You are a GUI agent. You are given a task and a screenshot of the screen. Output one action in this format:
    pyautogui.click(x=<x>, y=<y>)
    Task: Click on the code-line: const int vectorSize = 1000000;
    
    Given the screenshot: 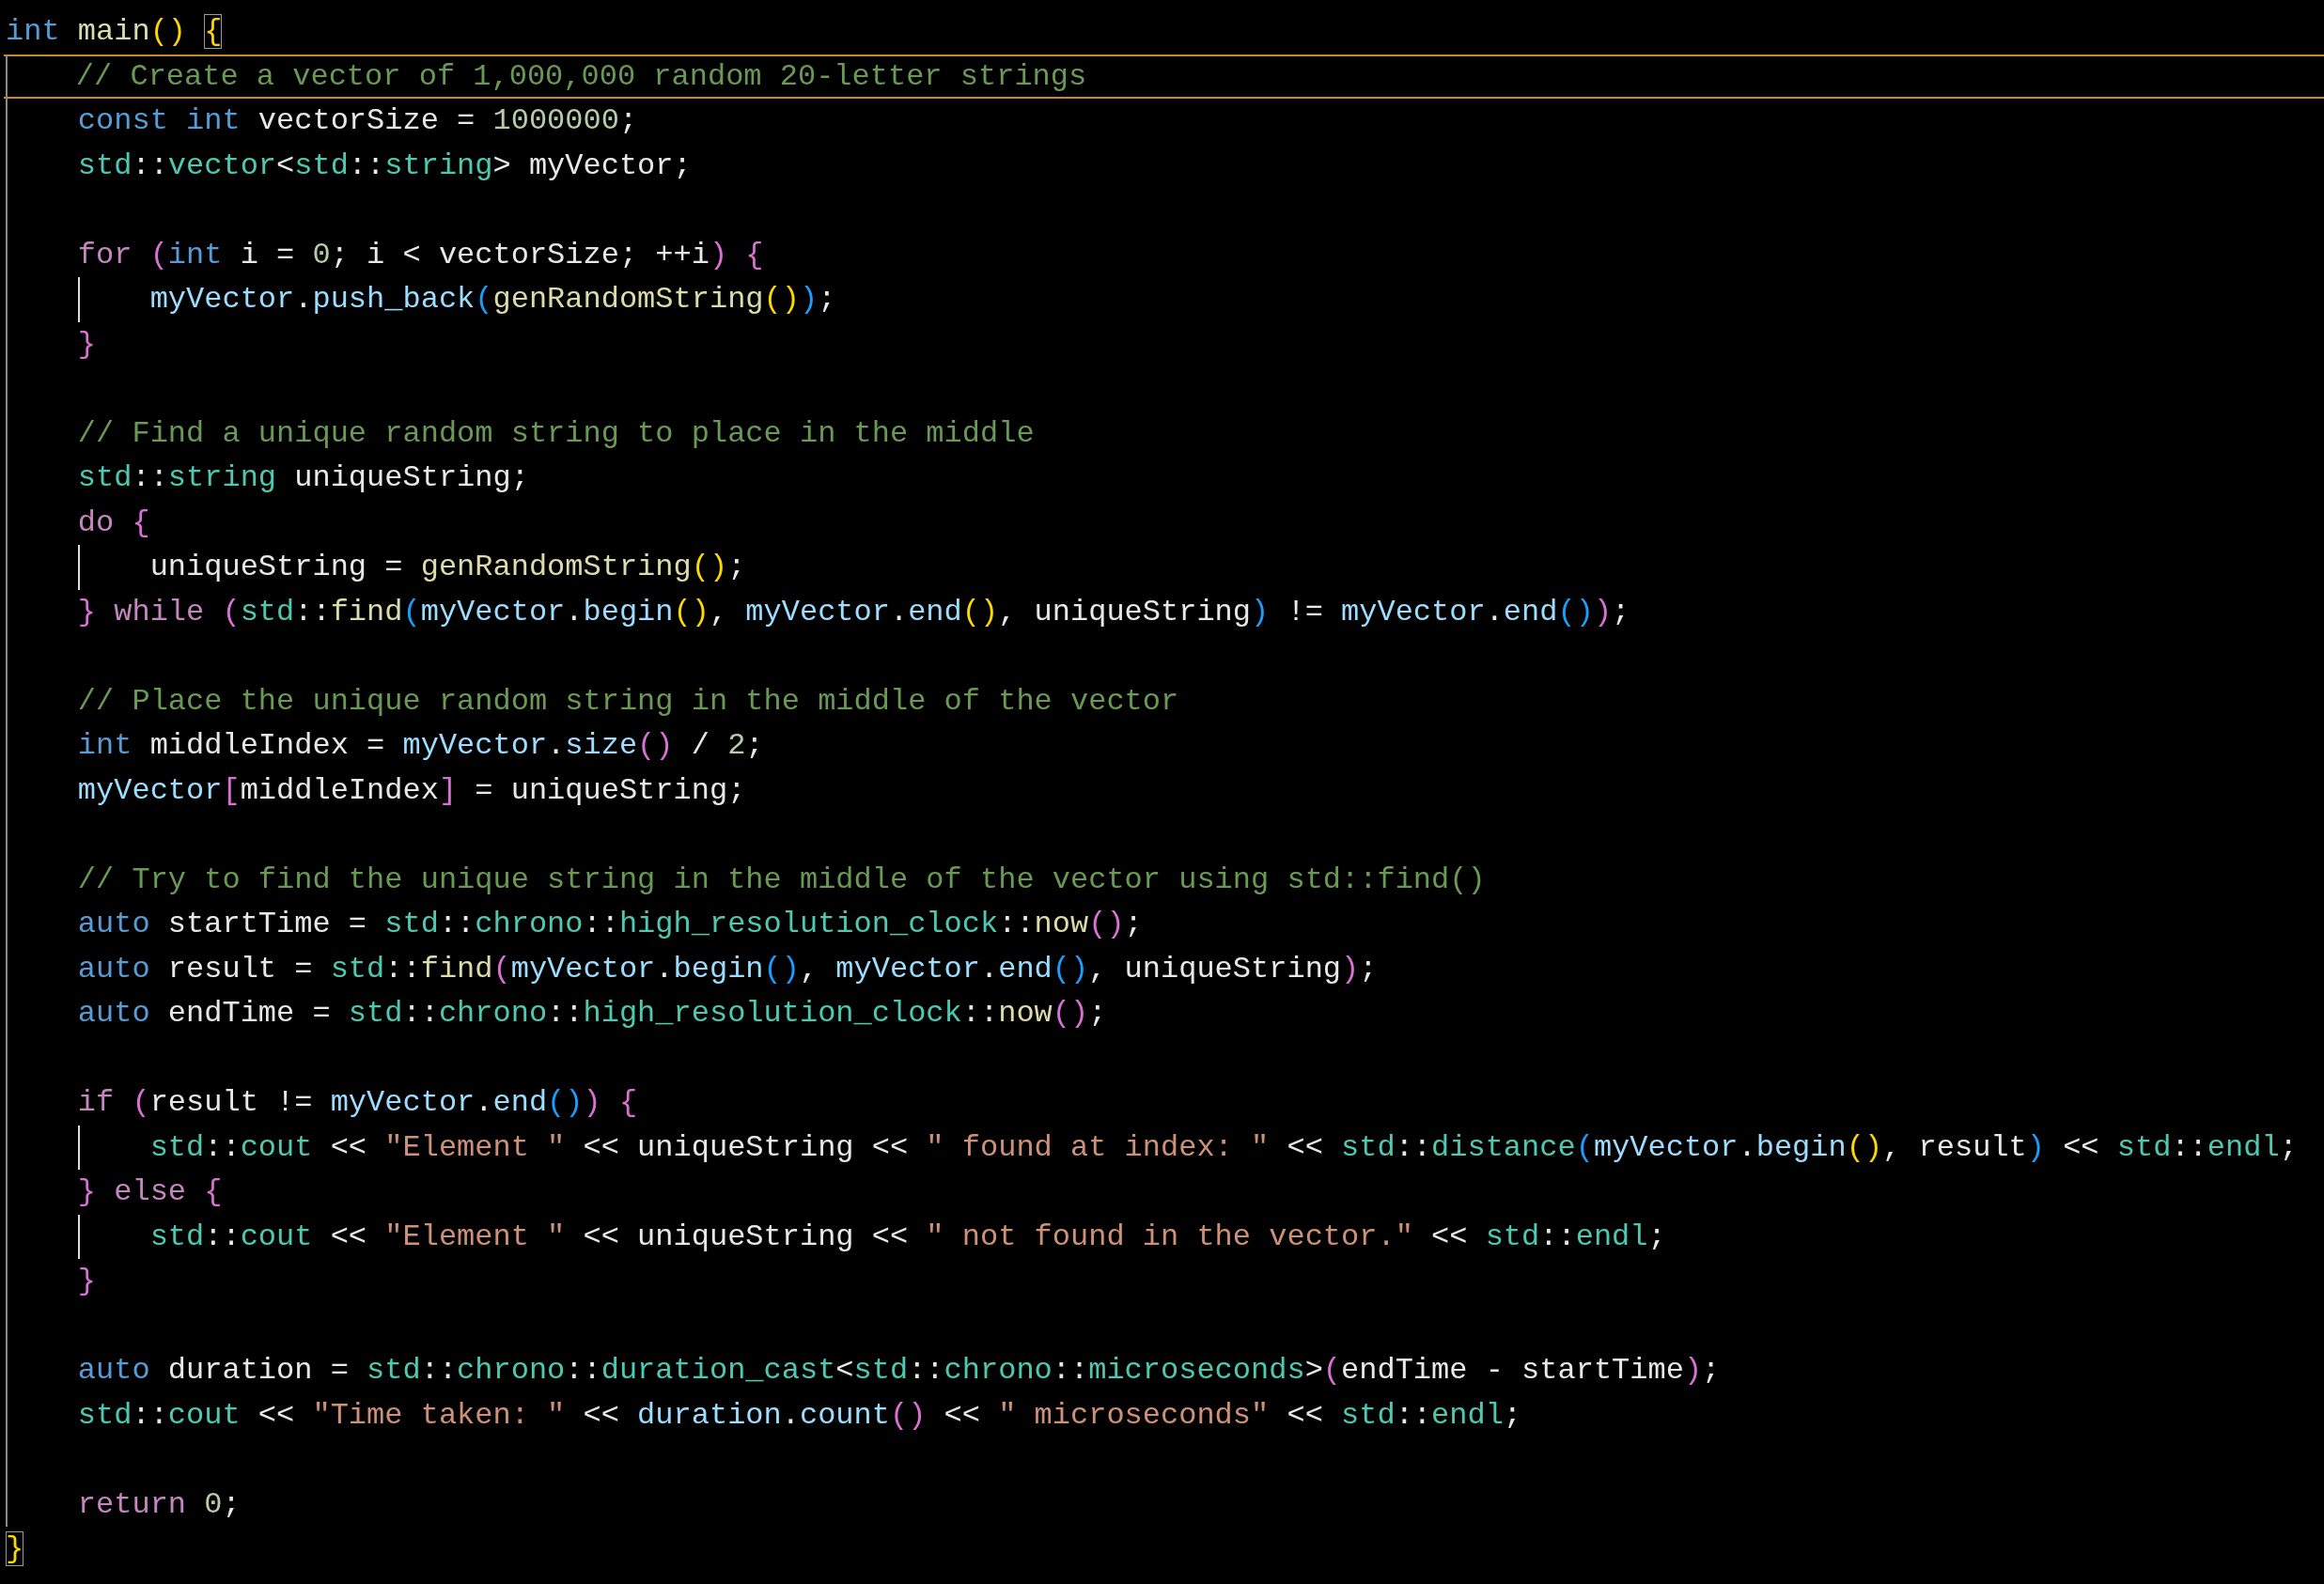 What is the action you would take?
    pyautogui.click(x=357, y=121)
    